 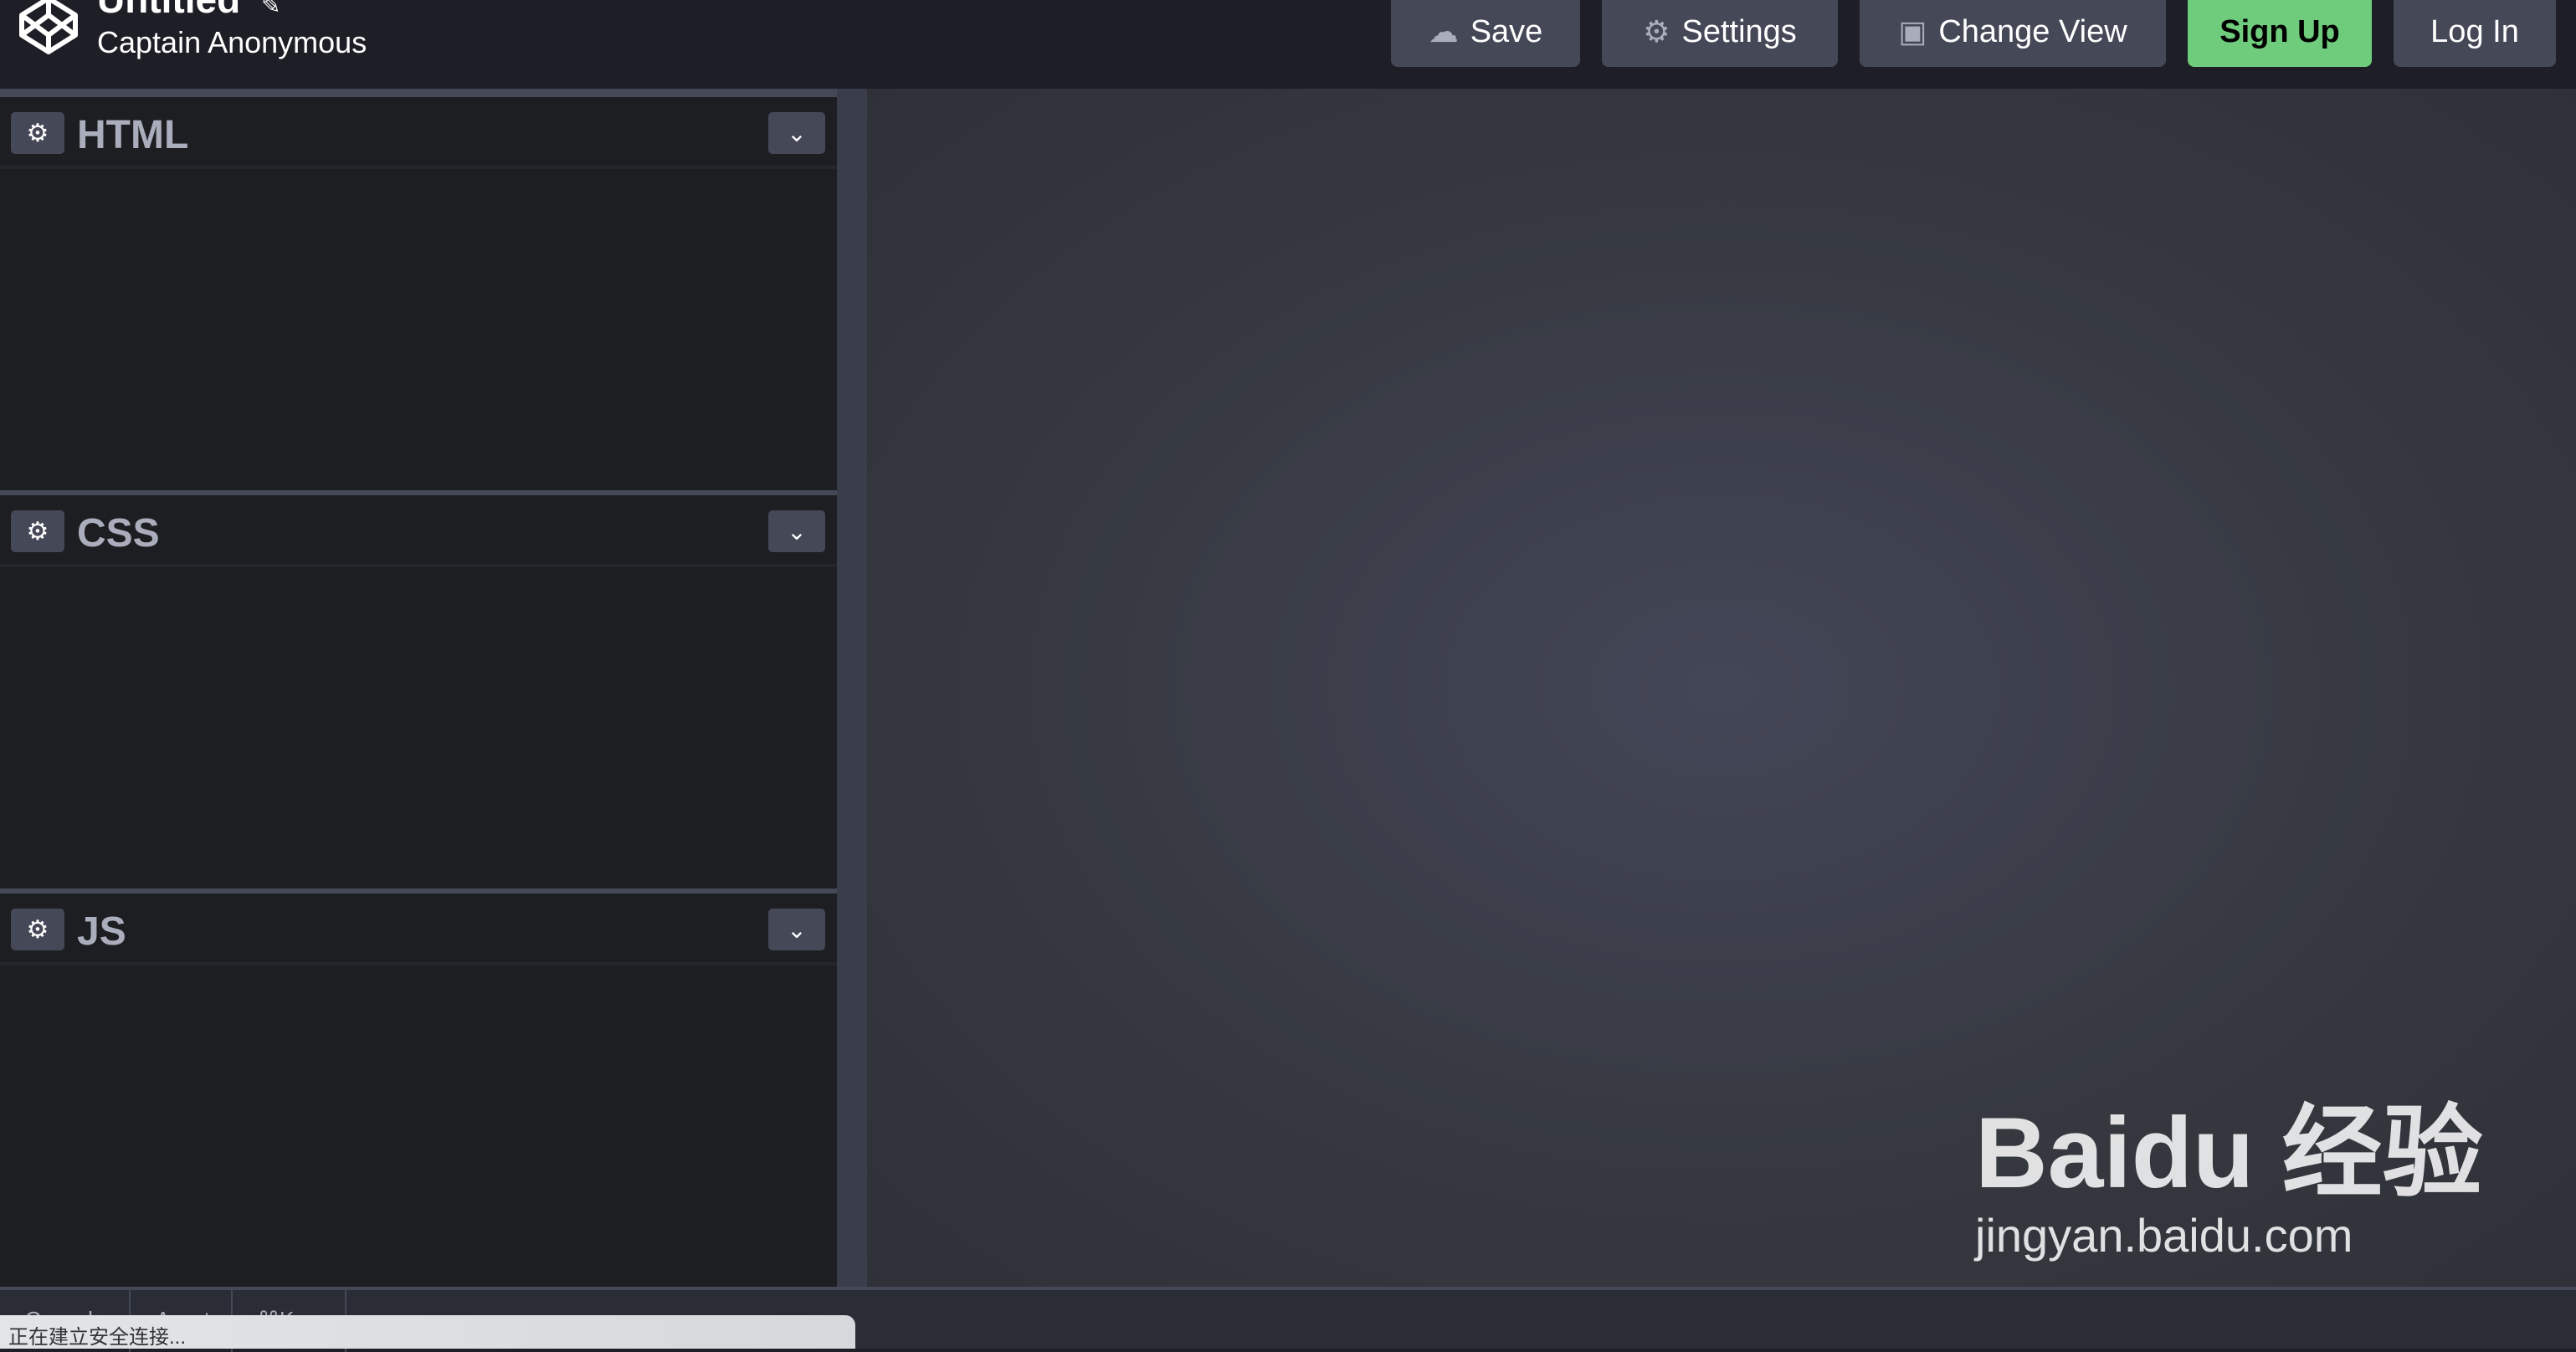 What do you see at coordinates (1443, 32) in the screenshot?
I see `cloud-icon: ☁` at bounding box center [1443, 32].